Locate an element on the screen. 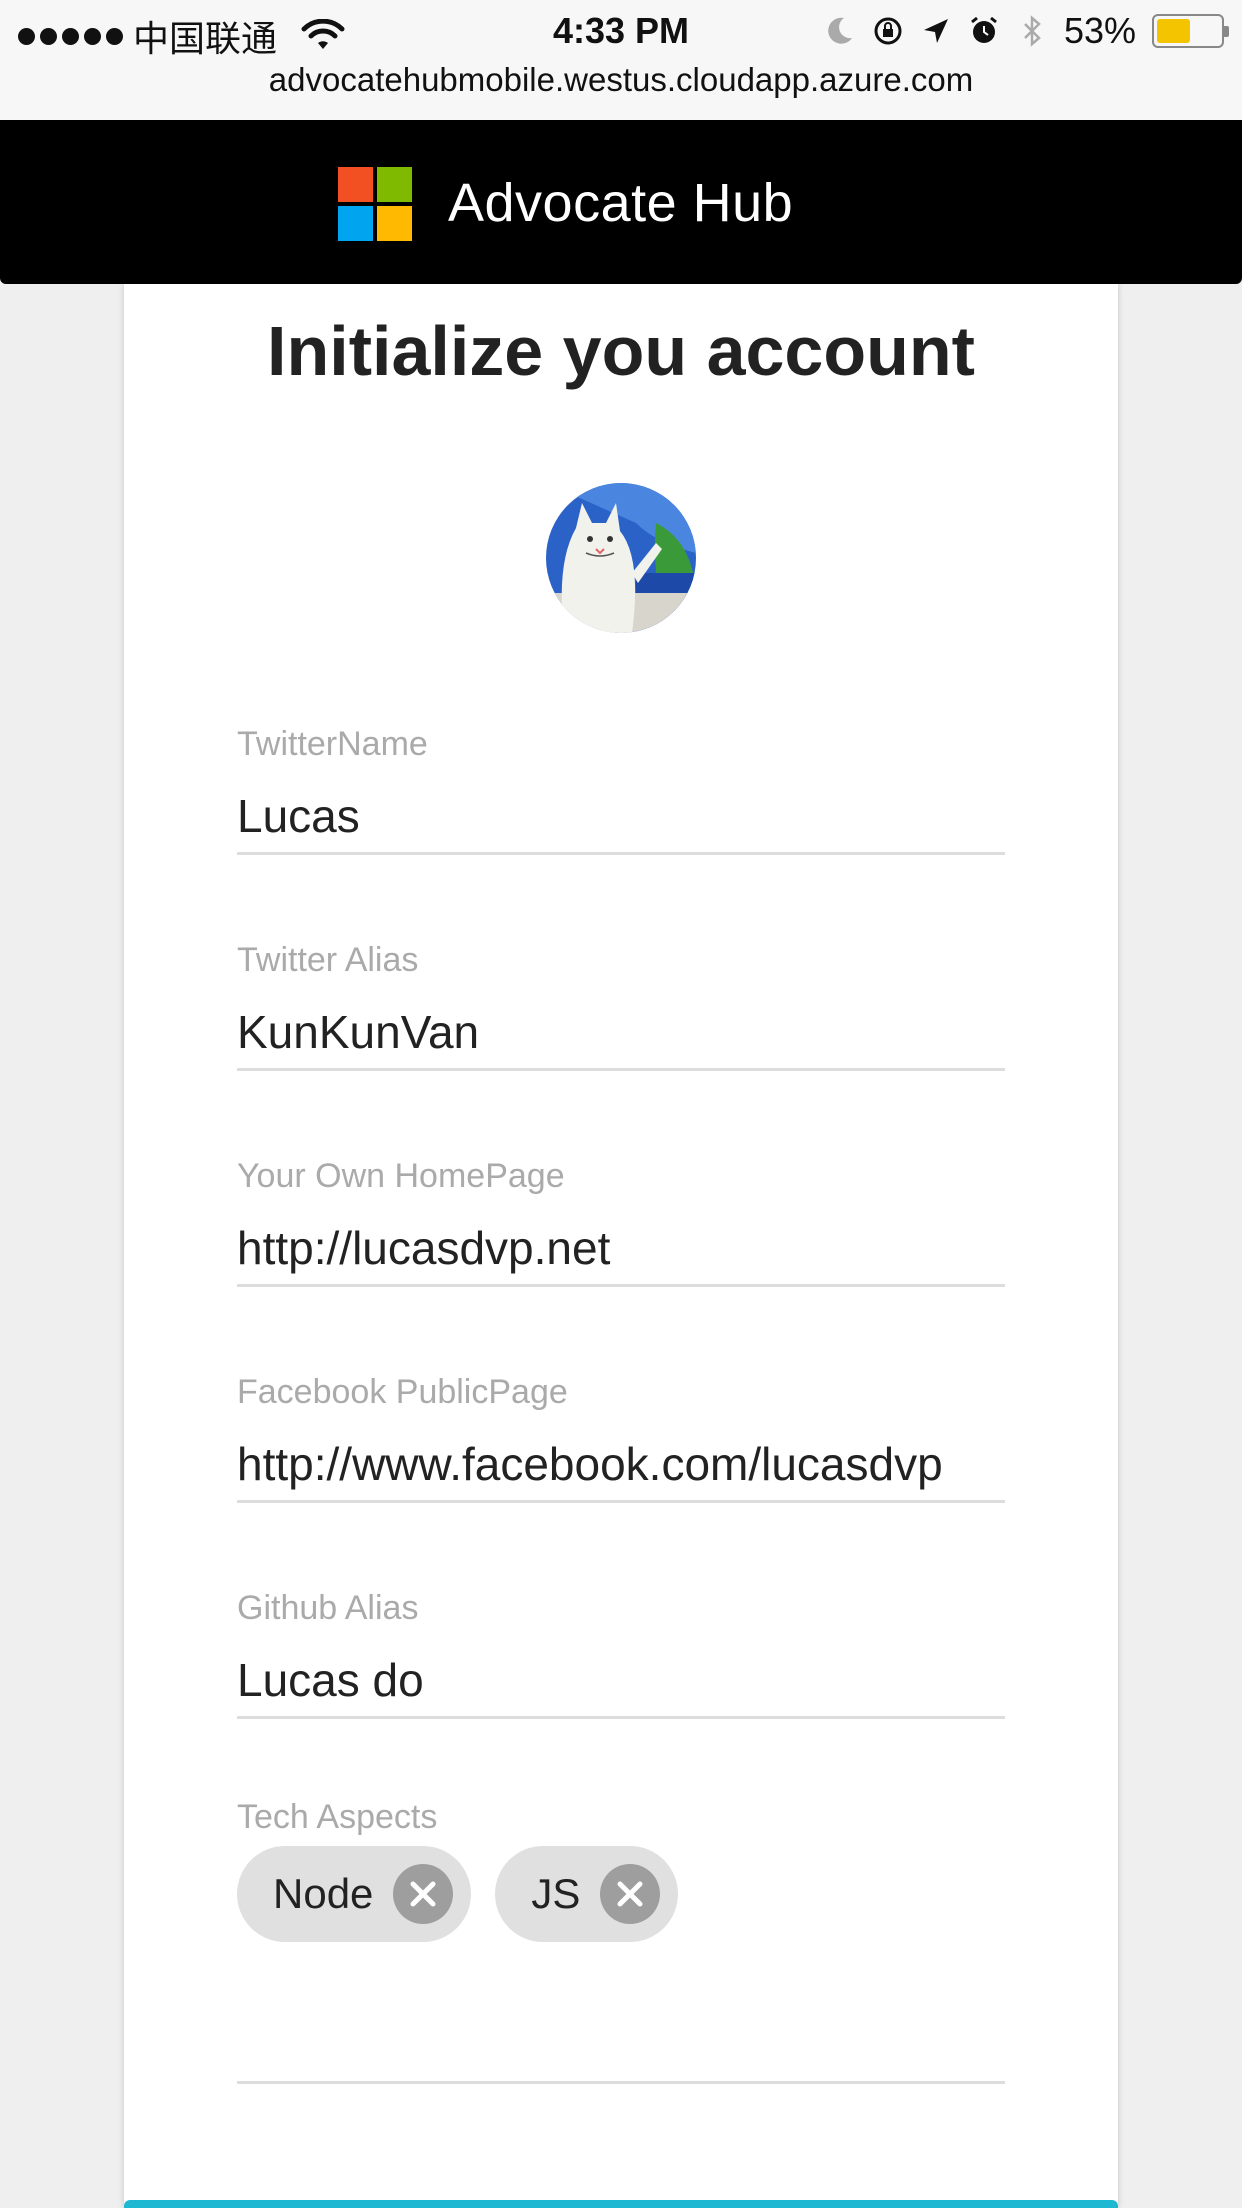  tech-aspects-input-underline is located at coordinates (621, 2082).